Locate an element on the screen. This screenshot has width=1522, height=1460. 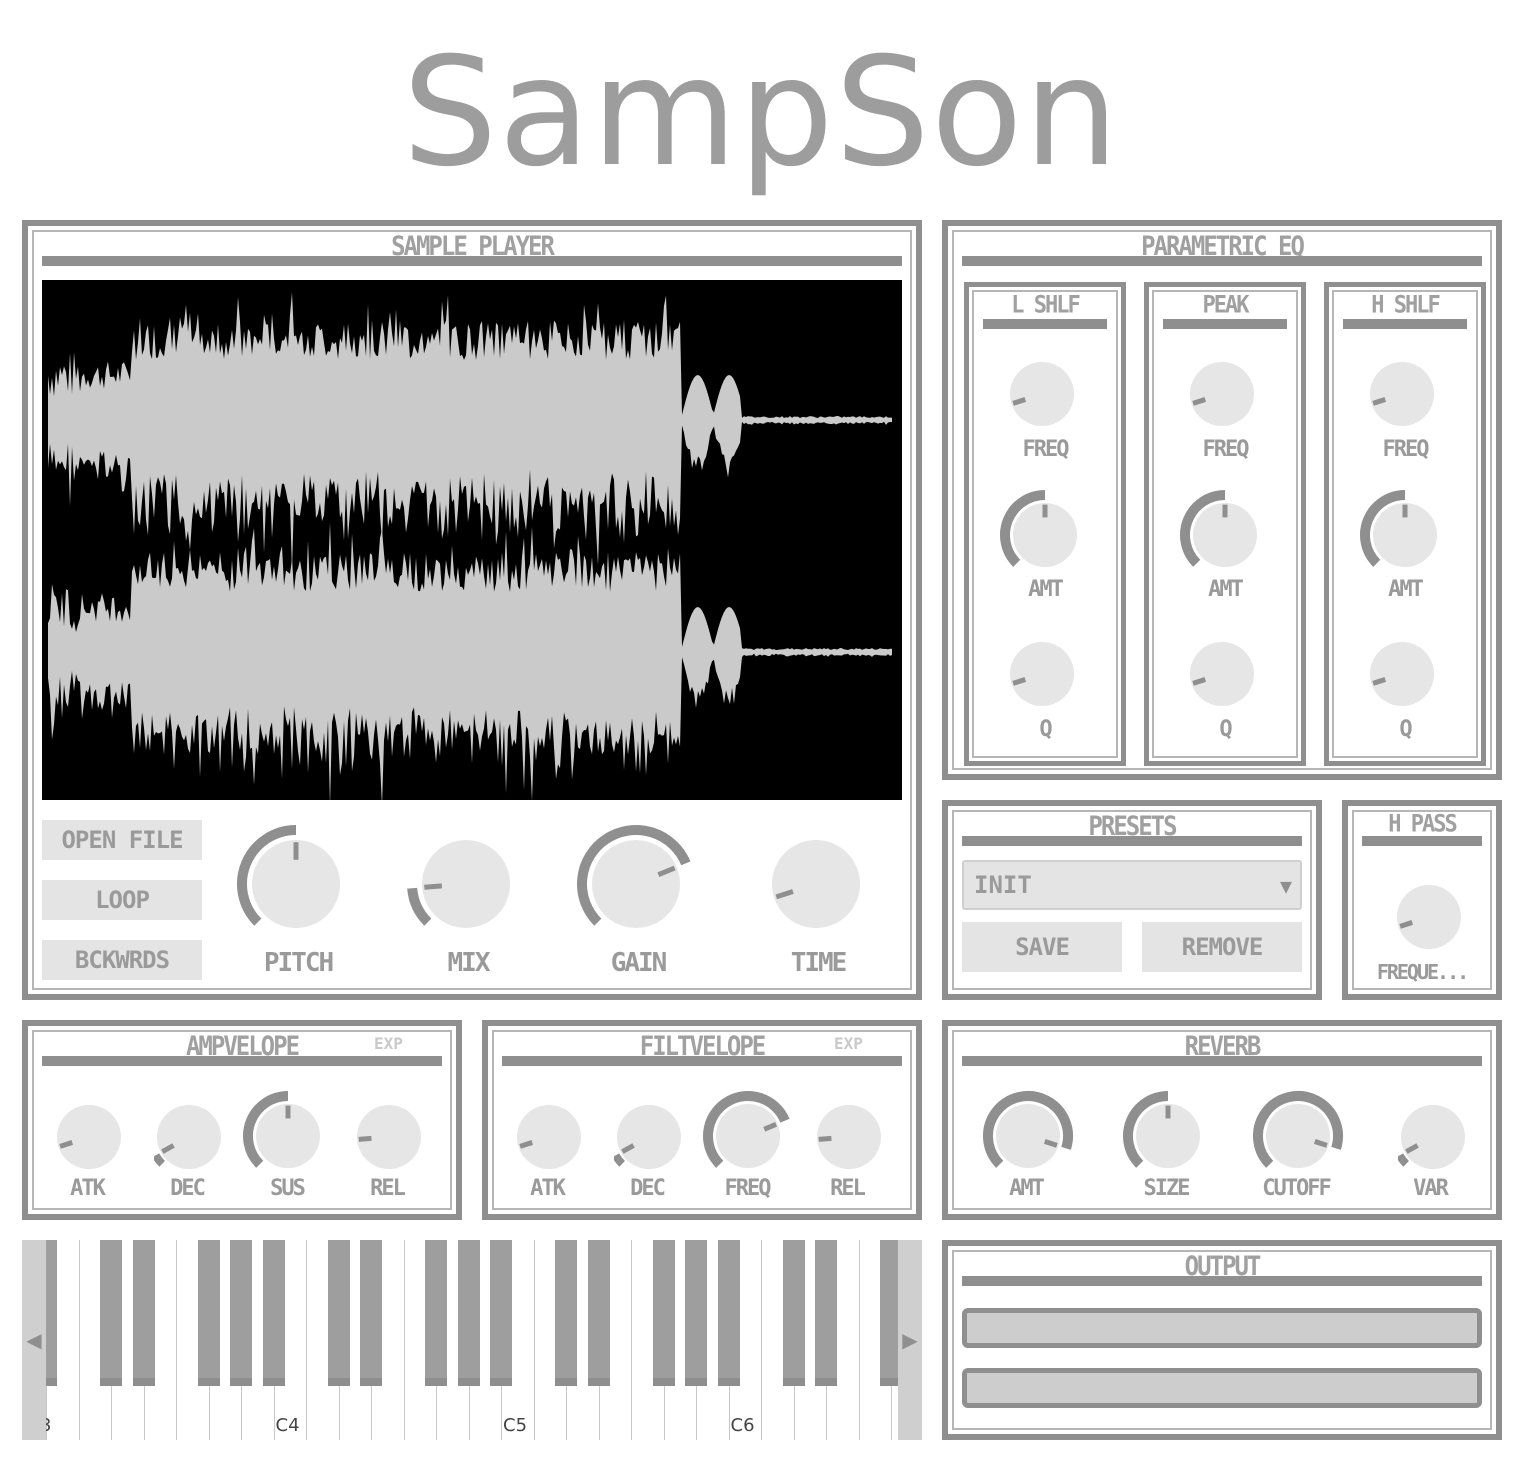
presets-panel: PRESETS INIT ▼ SAVE REMOVE is located at coordinates (1132, 900).